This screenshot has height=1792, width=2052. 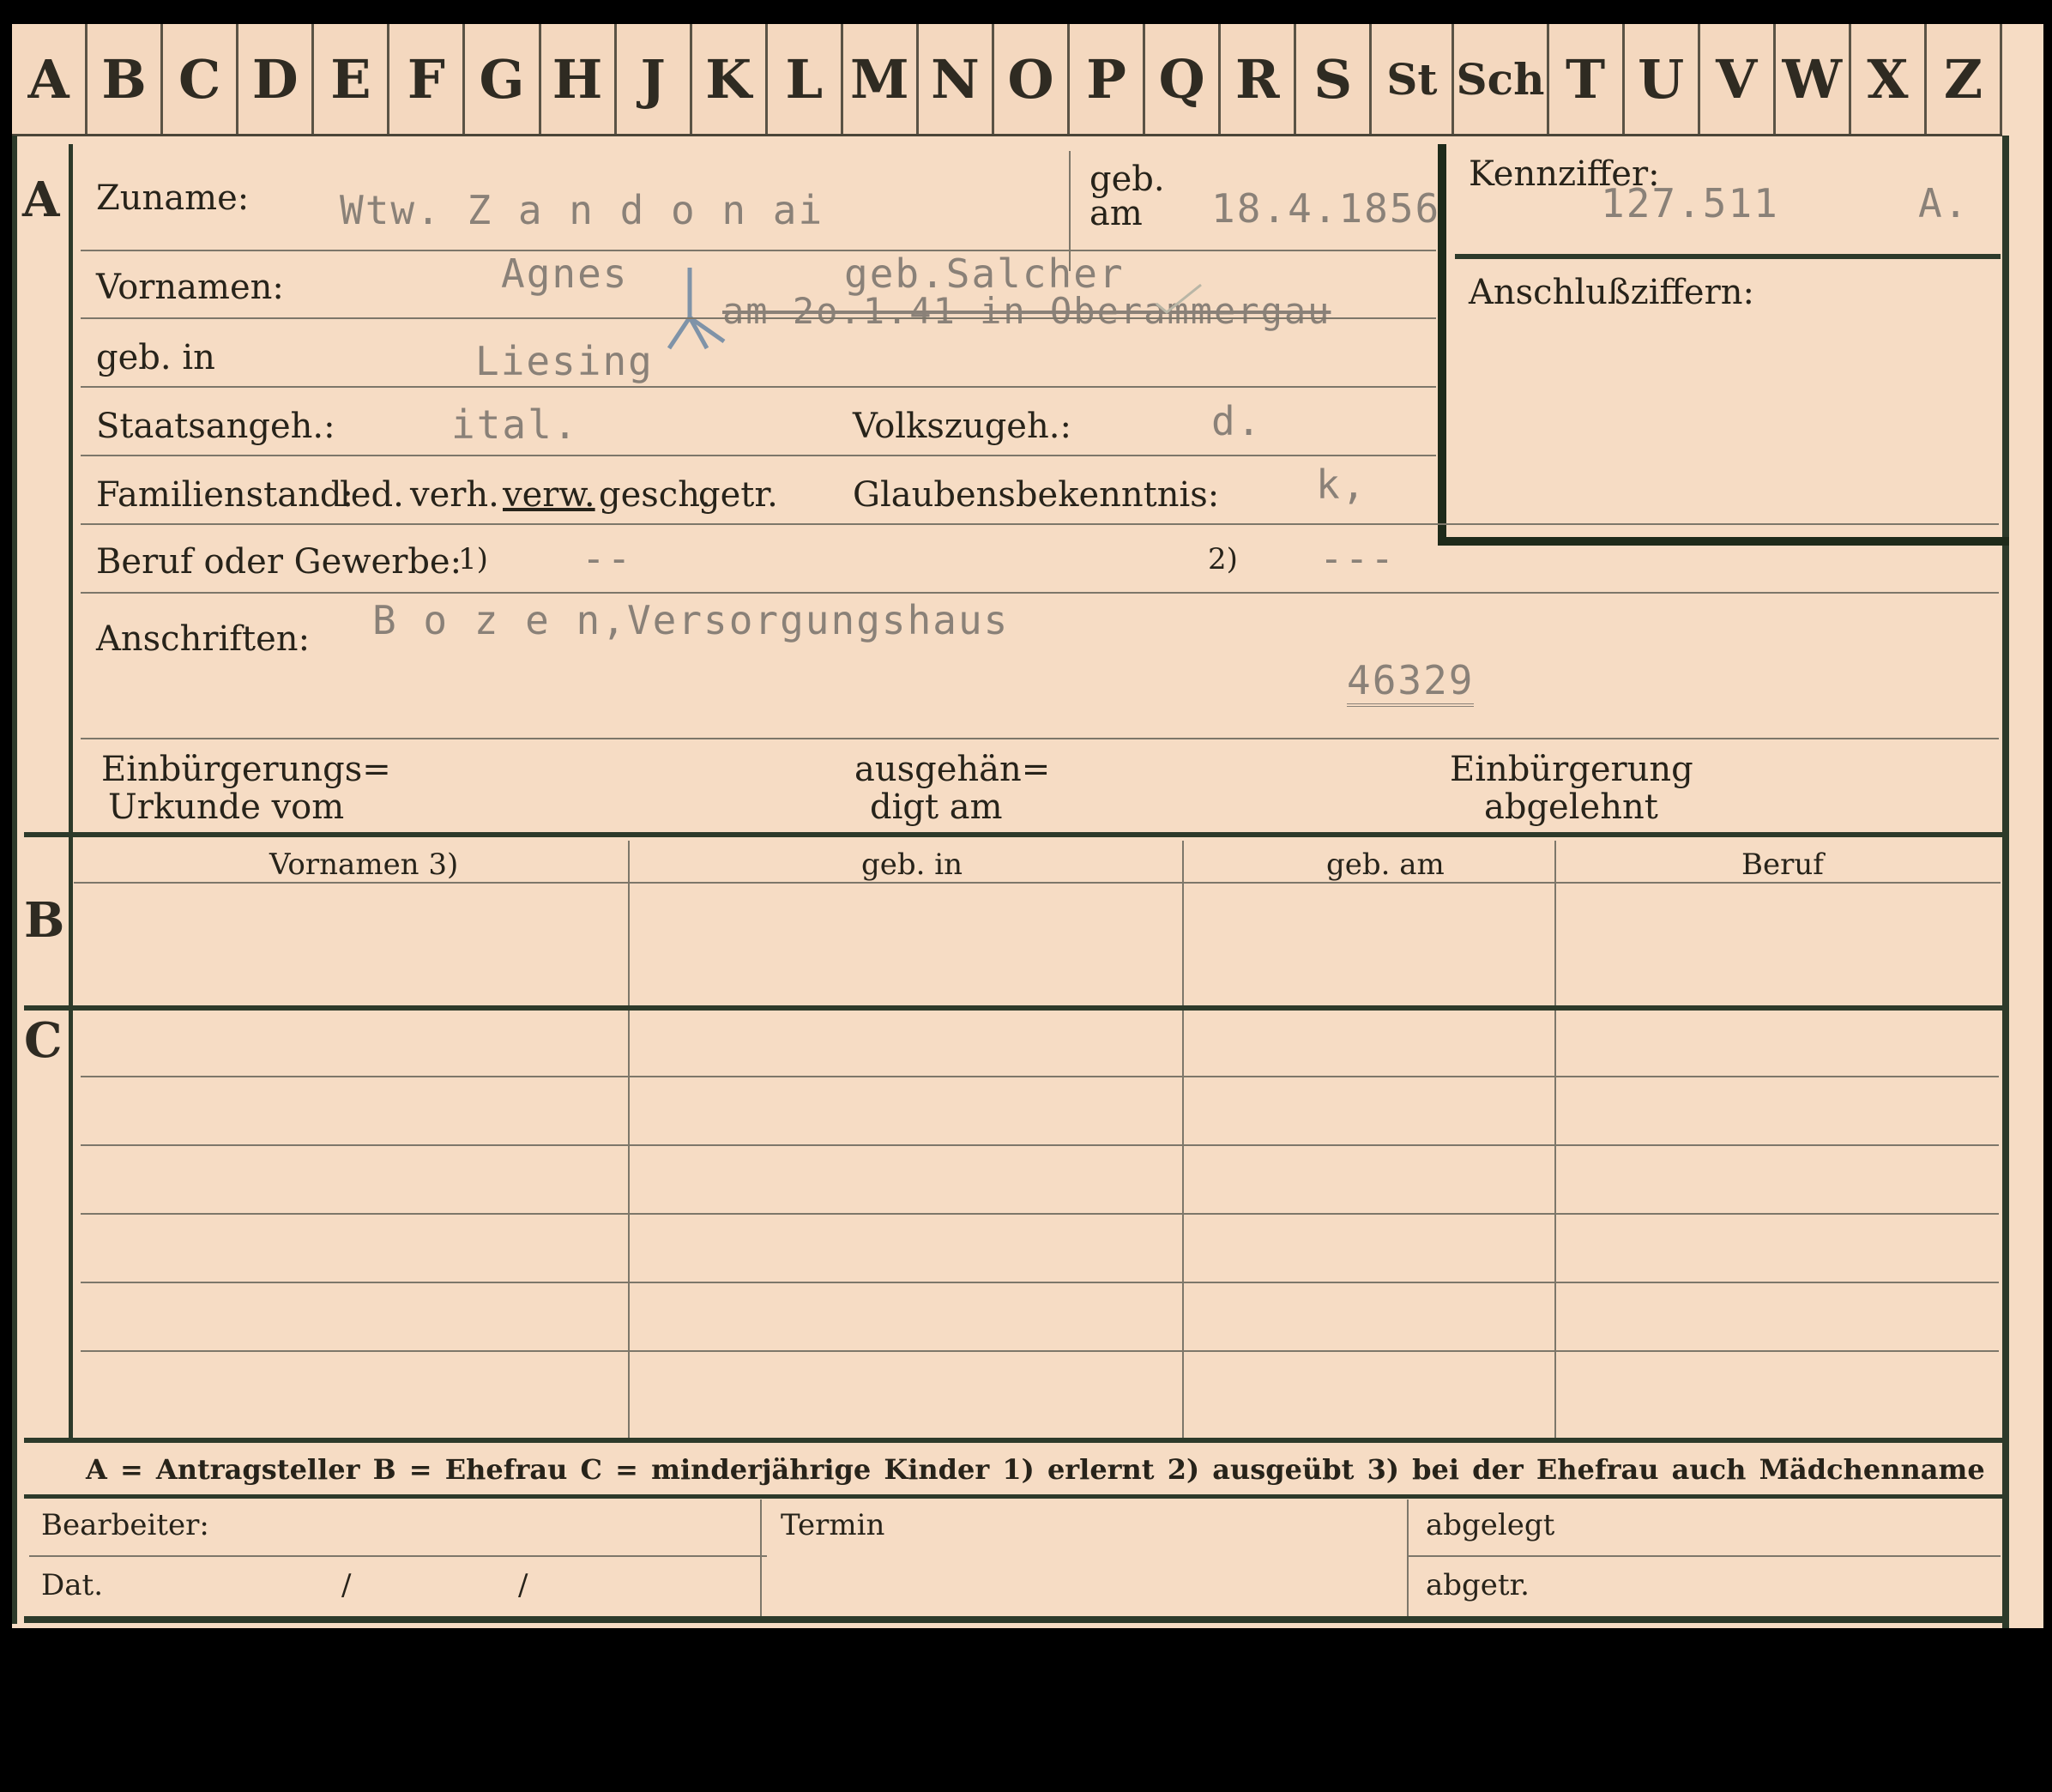 What do you see at coordinates (125, 1525) in the screenshot?
I see `bearbeiter-label: Bearbeiter:` at bounding box center [125, 1525].